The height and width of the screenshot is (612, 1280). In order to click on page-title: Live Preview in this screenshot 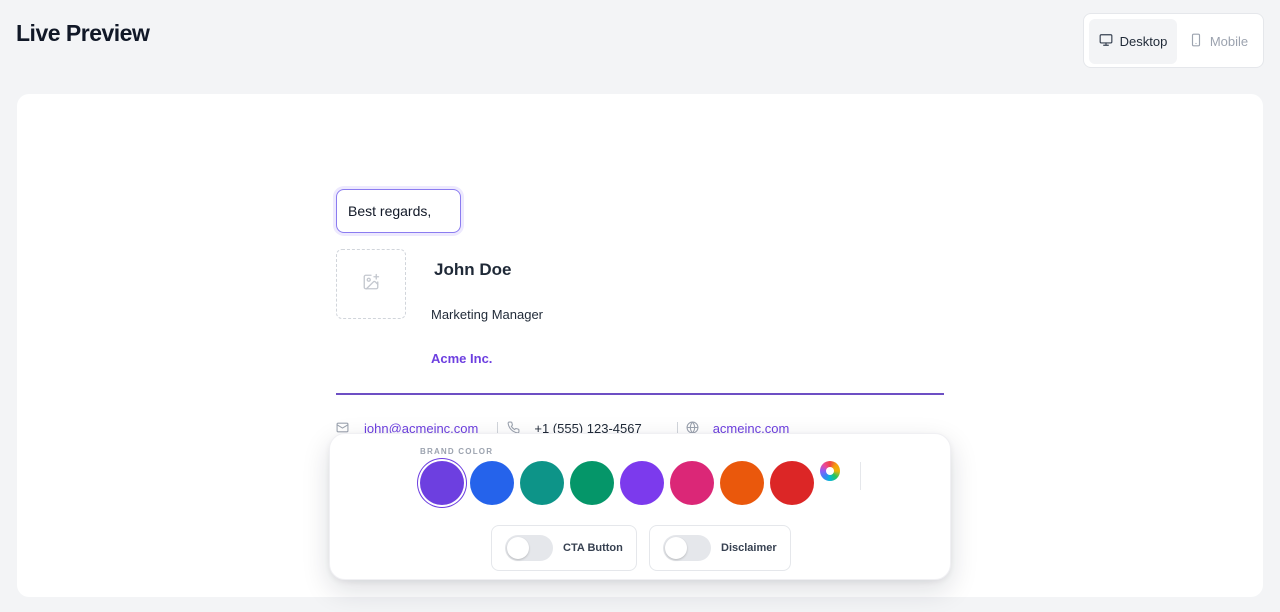, I will do `click(83, 33)`.